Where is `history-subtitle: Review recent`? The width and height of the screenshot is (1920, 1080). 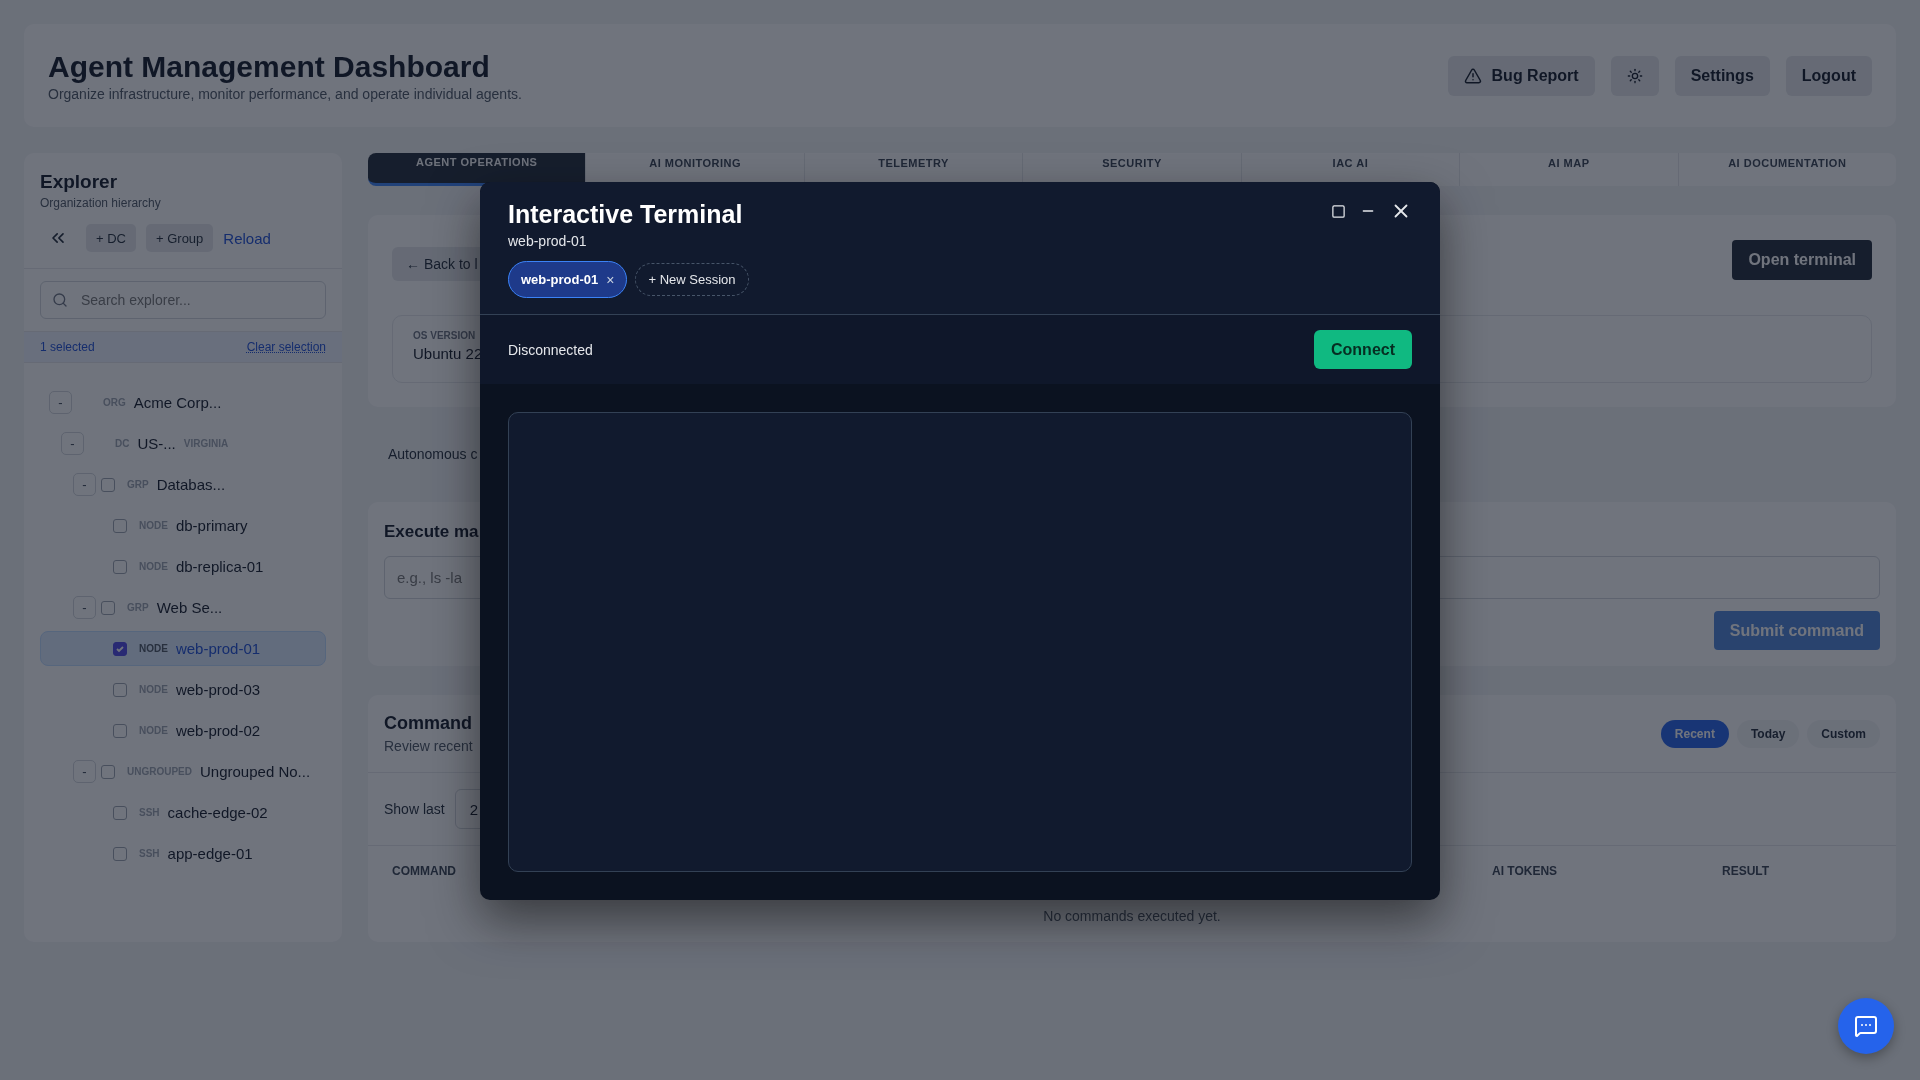 history-subtitle: Review recent is located at coordinates (428, 746).